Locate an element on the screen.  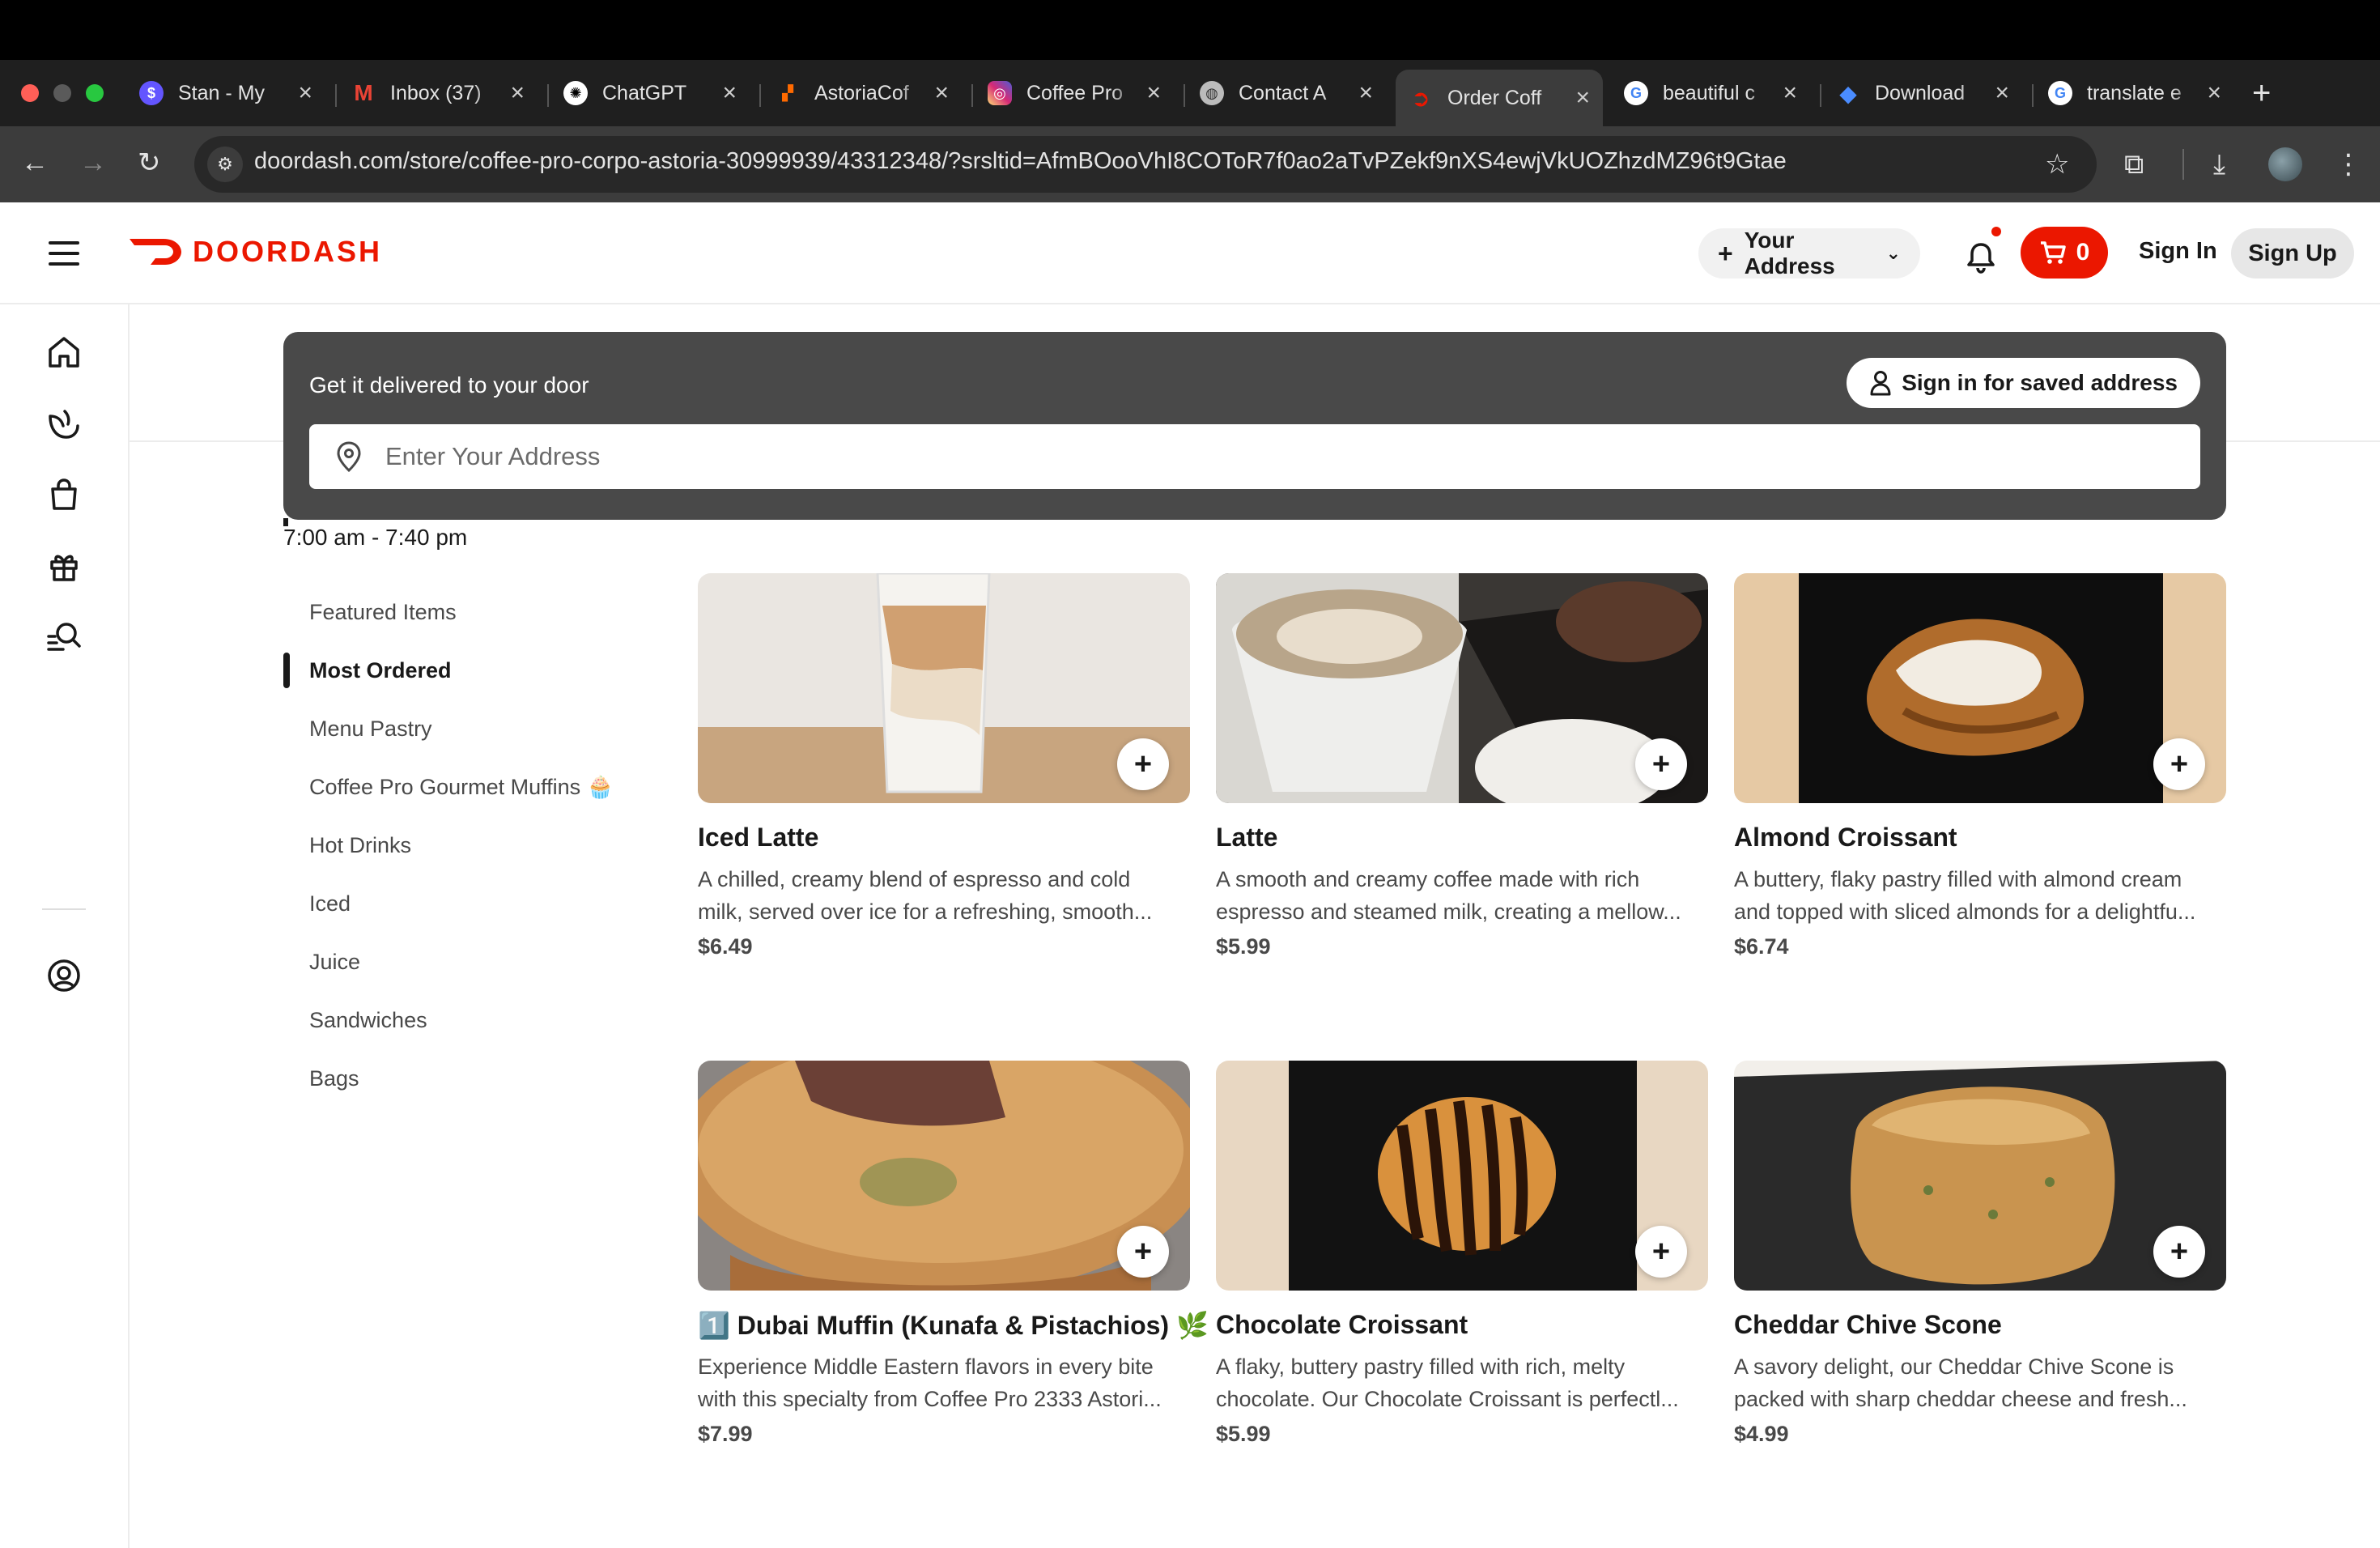
browser-tab: ▞ AstoriaCof × is located at coordinates (862, 93).